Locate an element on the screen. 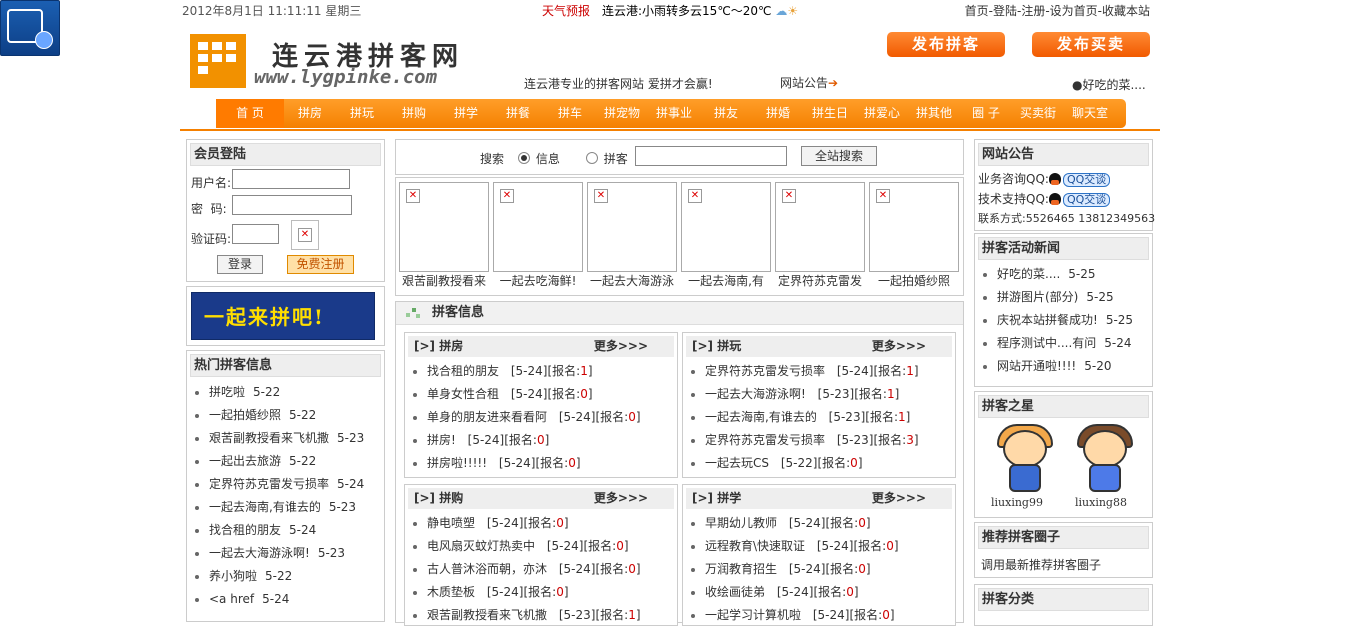 Image resolution: width=1345 pixels, height=627 pixels. thumbnail-caption: 一起去海南,有 is located at coordinates (726, 280).